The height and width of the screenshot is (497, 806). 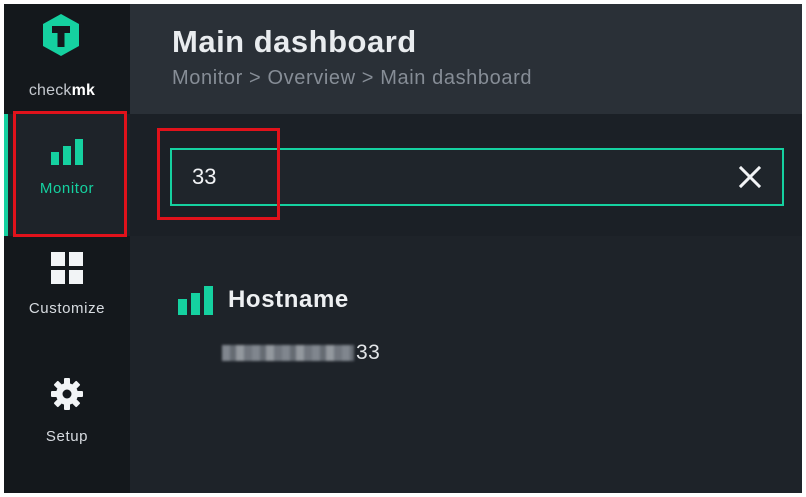 I want to click on gear-icon, so click(x=67, y=394).